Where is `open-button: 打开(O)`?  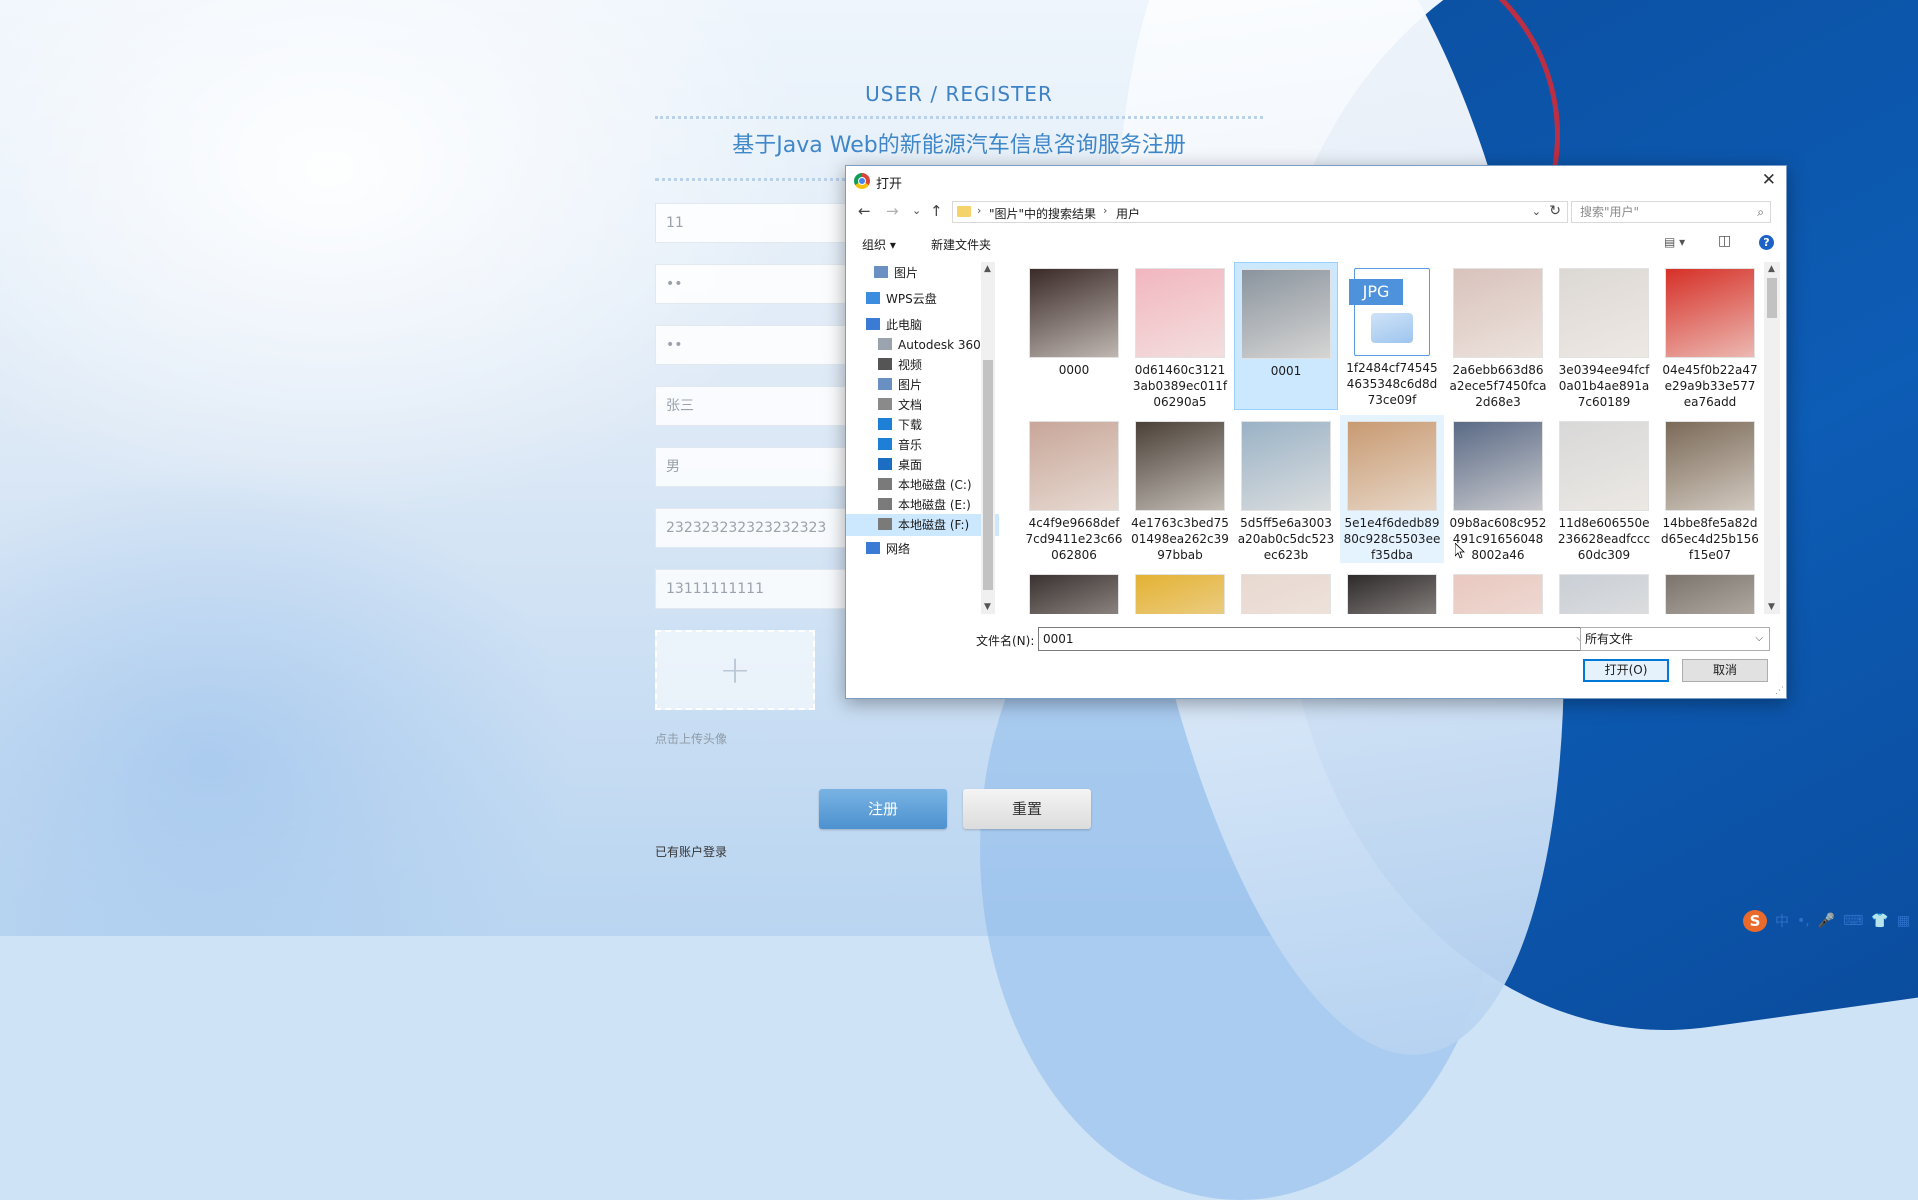 open-button: 打开(O) is located at coordinates (1626, 670).